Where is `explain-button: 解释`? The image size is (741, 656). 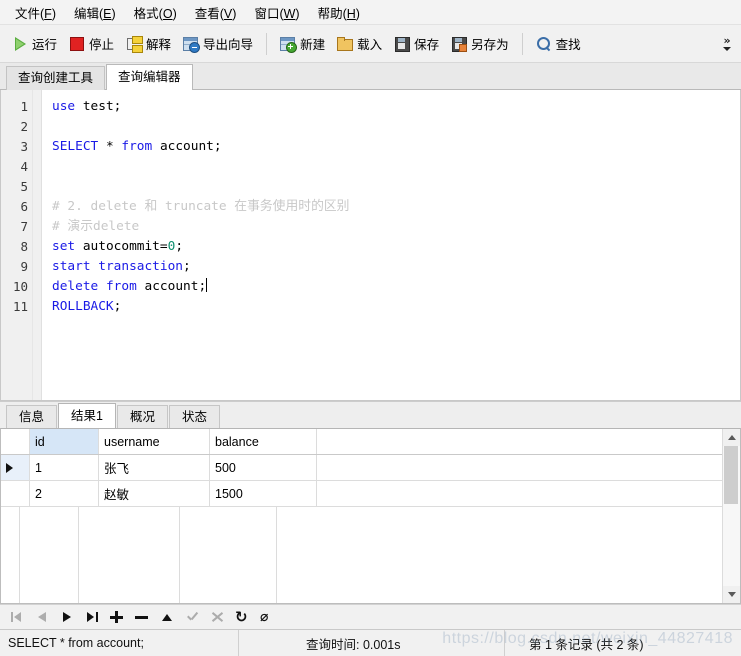 explain-button: 解释 is located at coordinates (148, 43).